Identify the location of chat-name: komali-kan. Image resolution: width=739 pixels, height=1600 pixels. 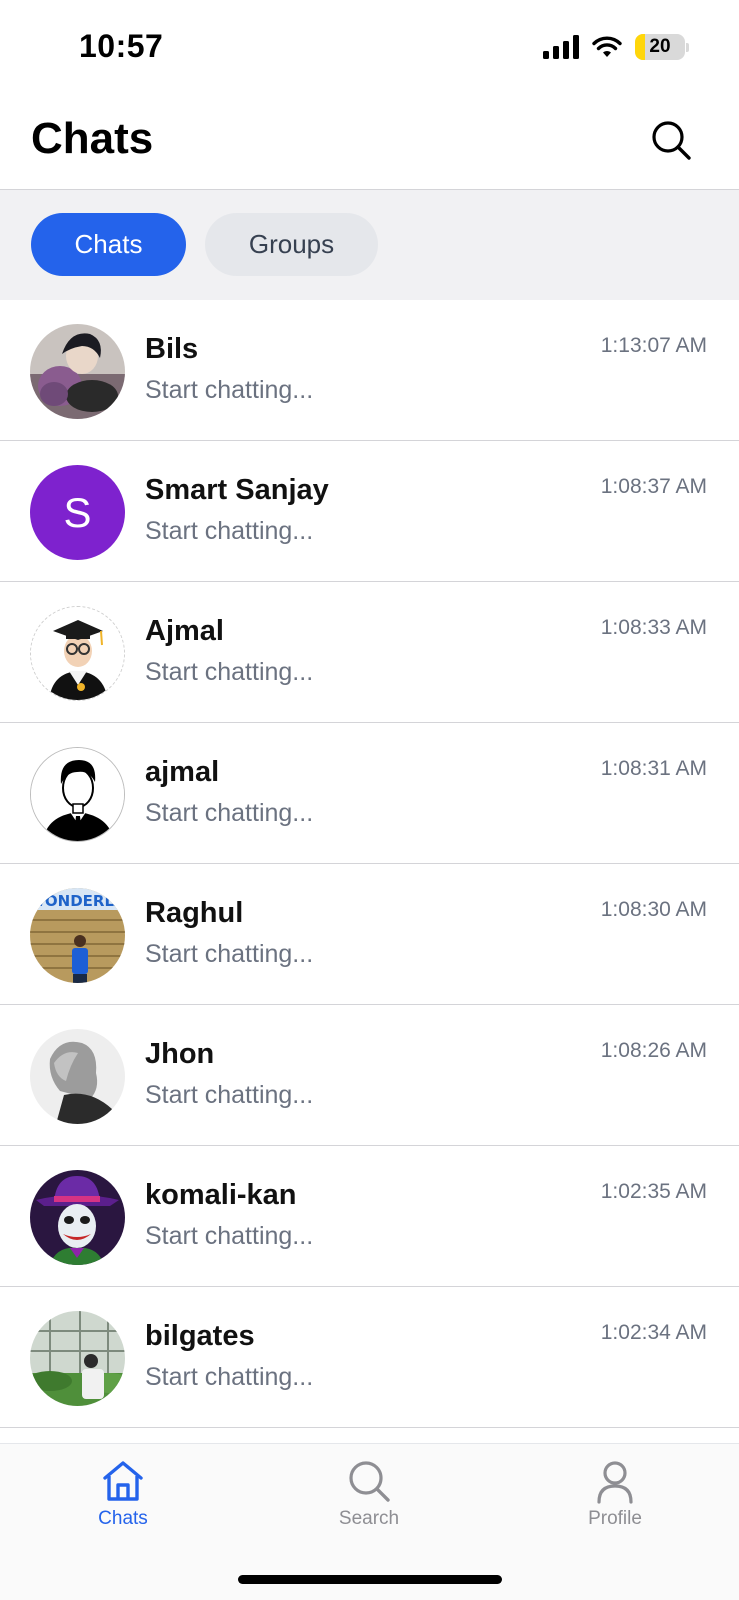
(221, 1195).